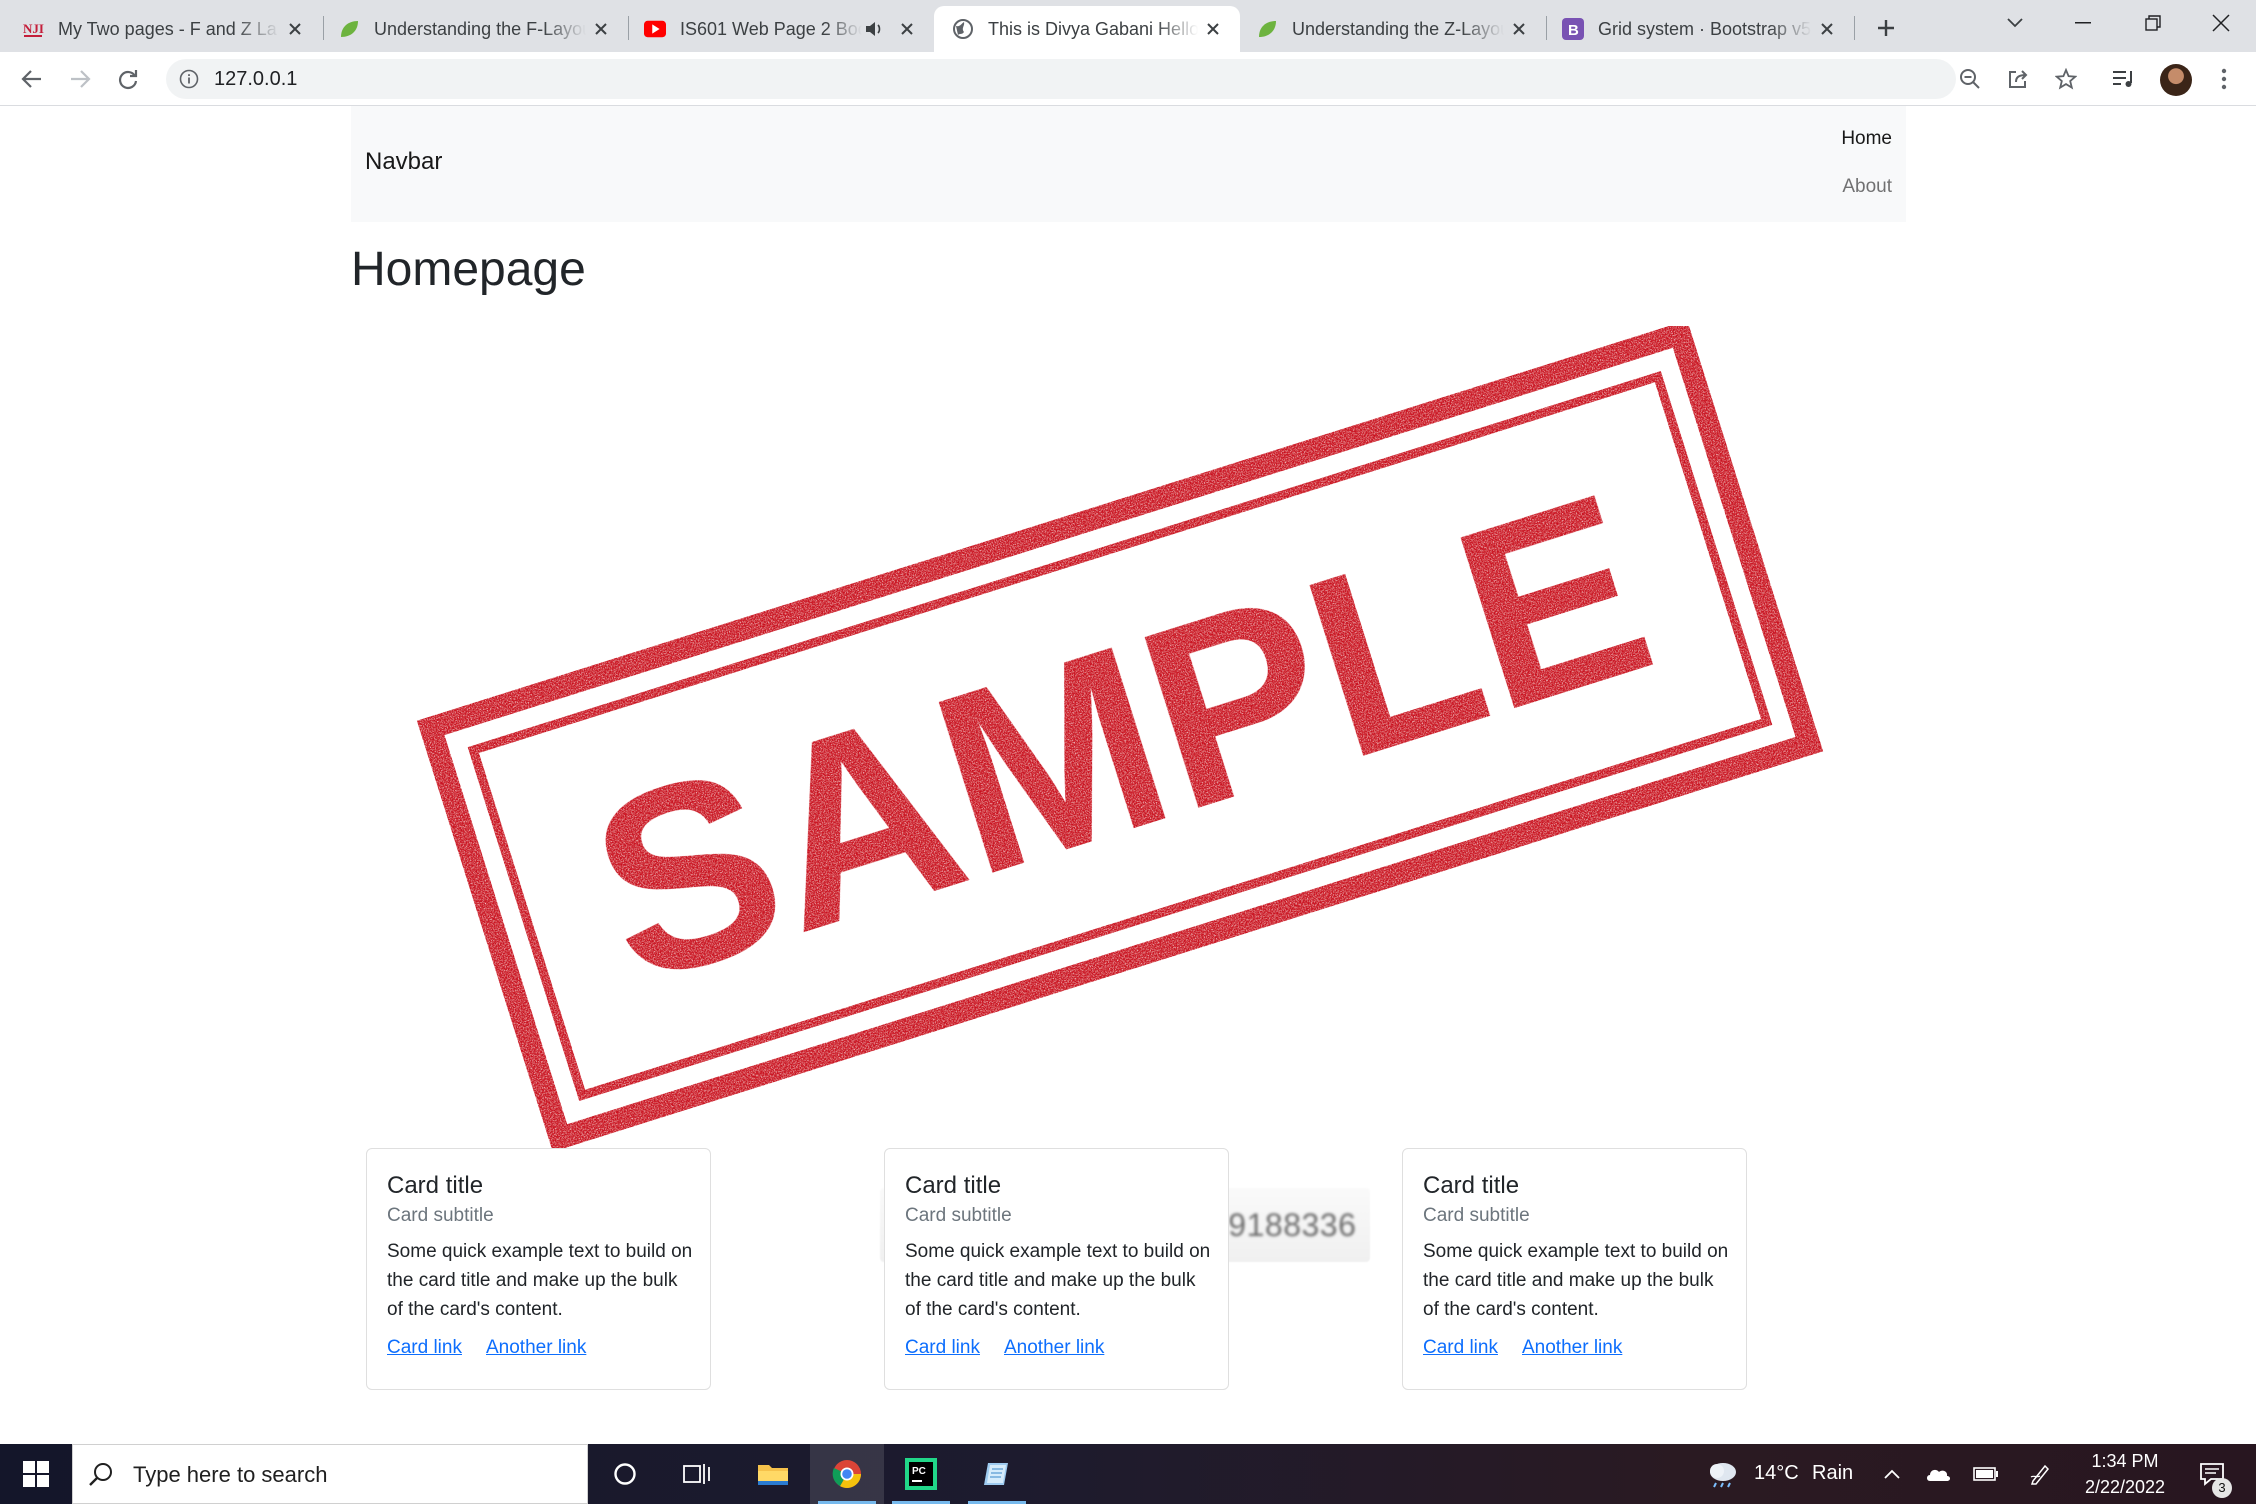 Image resolution: width=2256 pixels, height=1504 pixels. What do you see at coordinates (1093, 28) in the screenshot?
I see `tab-title: This is Divya Gabani Hello` at bounding box center [1093, 28].